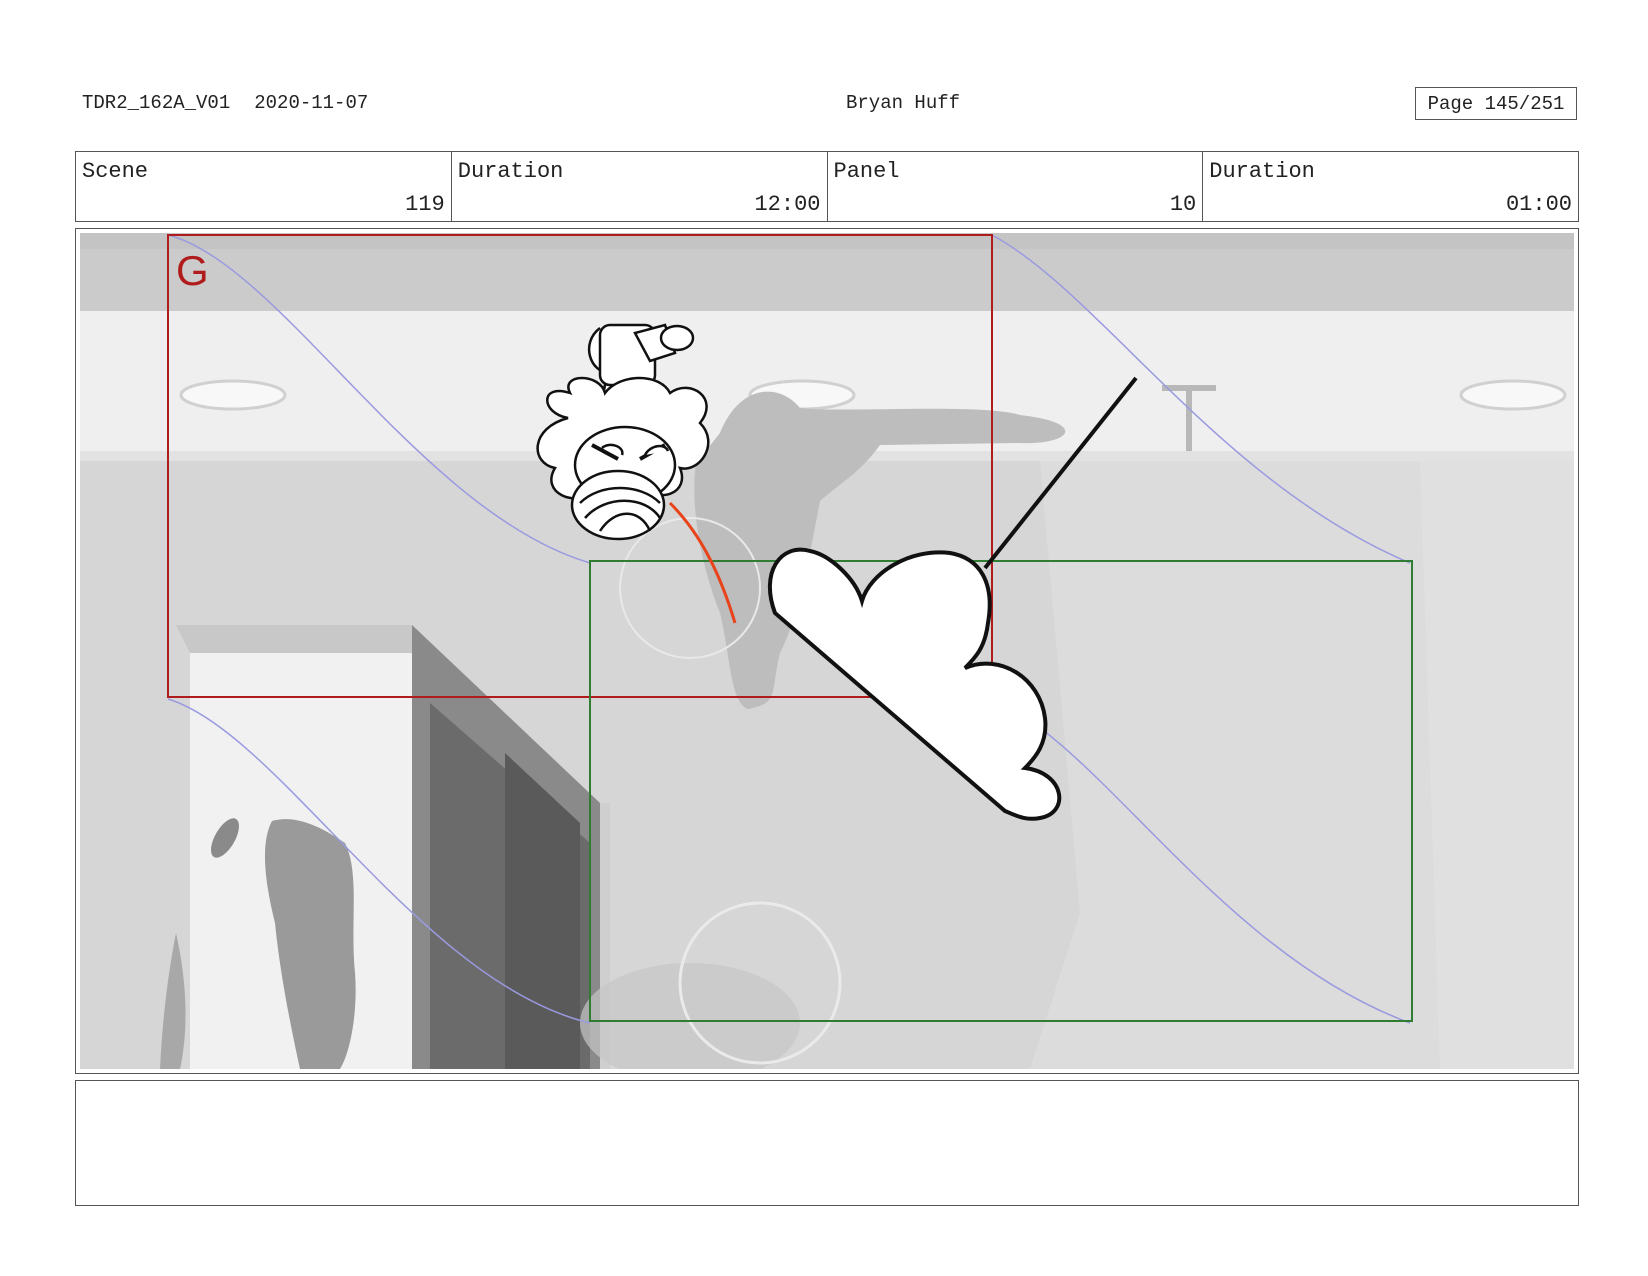  What do you see at coordinates (192, 270) in the screenshot?
I see `camera-start-label: G` at bounding box center [192, 270].